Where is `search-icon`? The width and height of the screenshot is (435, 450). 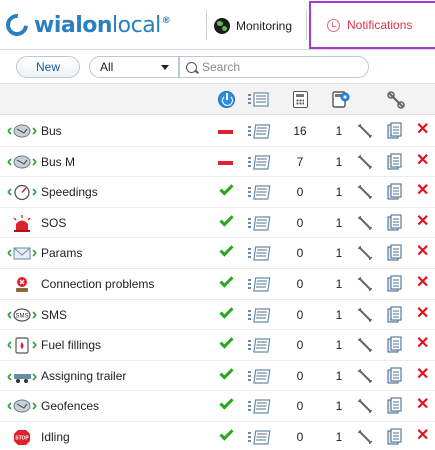
search-icon is located at coordinates (191, 67).